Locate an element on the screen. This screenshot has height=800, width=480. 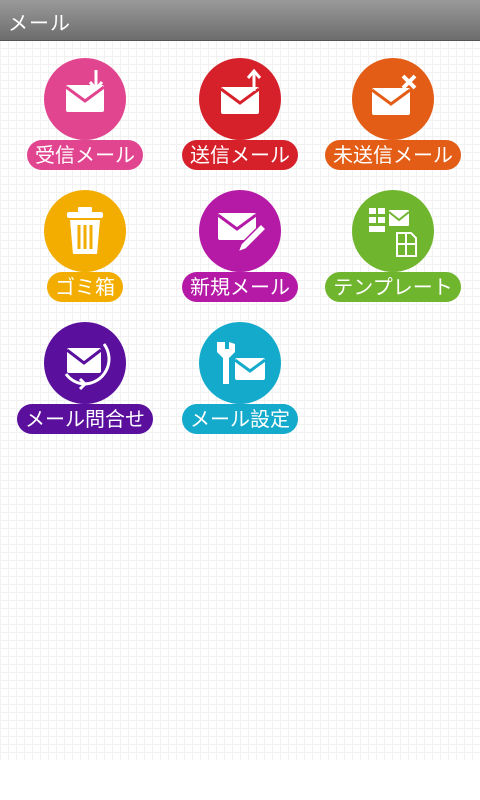
menu-item-label: メール設定 is located at coordinates (240, 419).